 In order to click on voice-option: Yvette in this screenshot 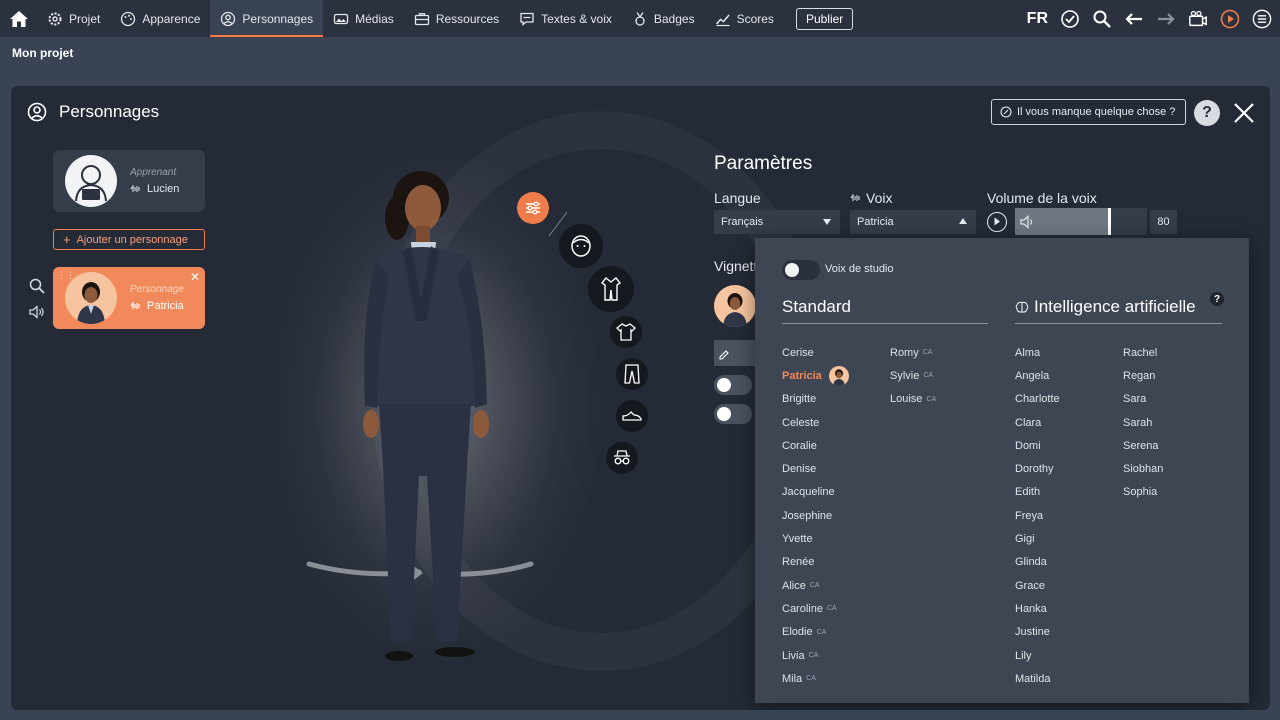, I will do `click(815, 538)`.